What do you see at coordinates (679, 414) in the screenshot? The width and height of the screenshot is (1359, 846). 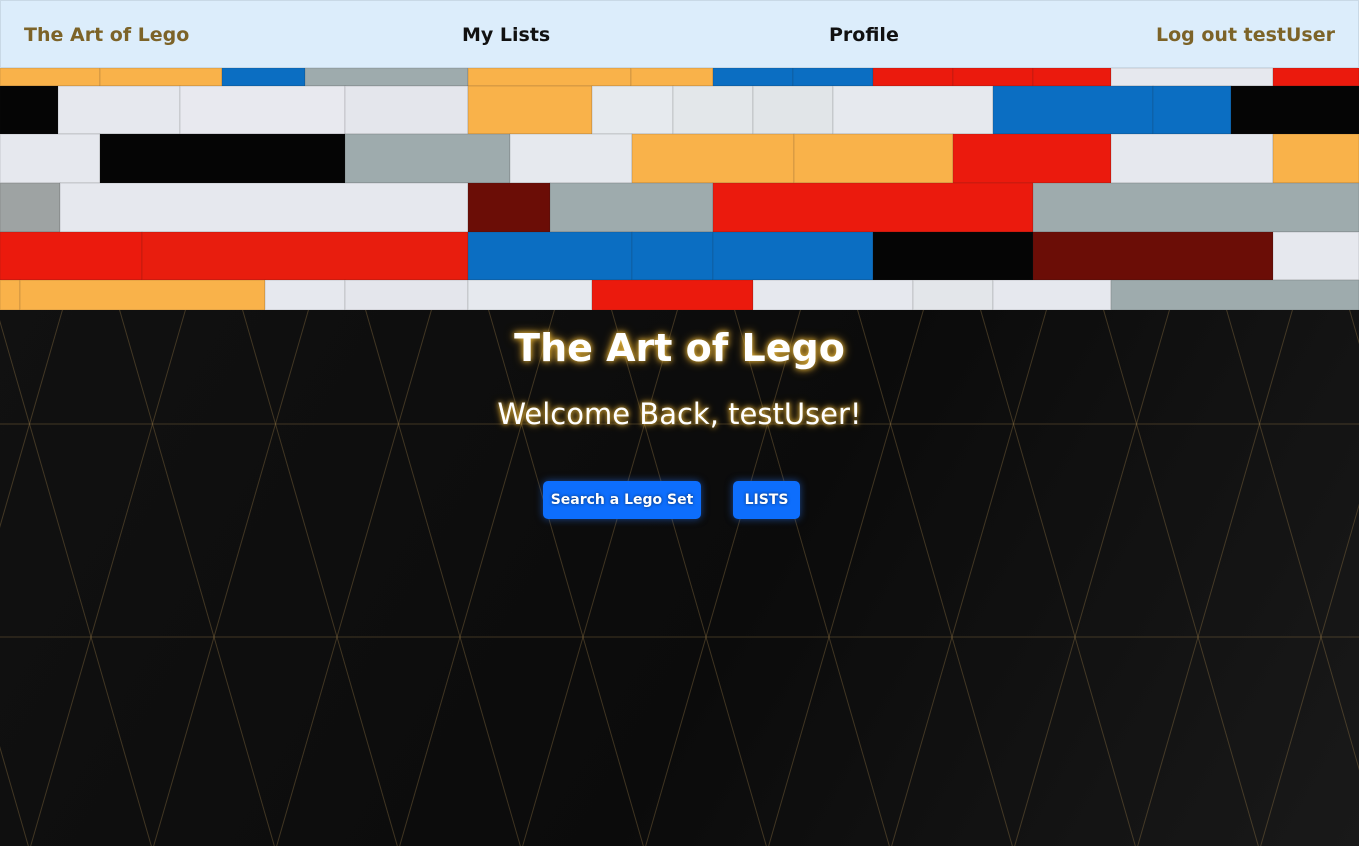 I see `welcome-message: Welcome Back, testUser!` at bounding box center [679, 414].